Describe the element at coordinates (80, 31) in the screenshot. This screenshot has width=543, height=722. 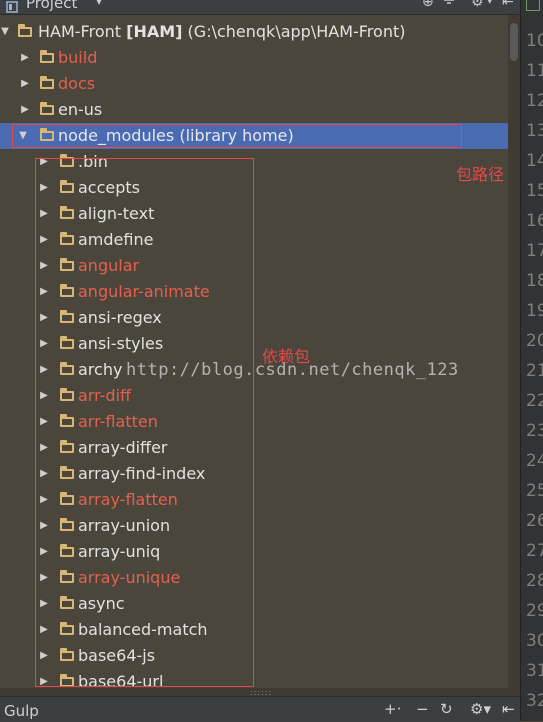
I see `root-name: HAM-Front` at that location.